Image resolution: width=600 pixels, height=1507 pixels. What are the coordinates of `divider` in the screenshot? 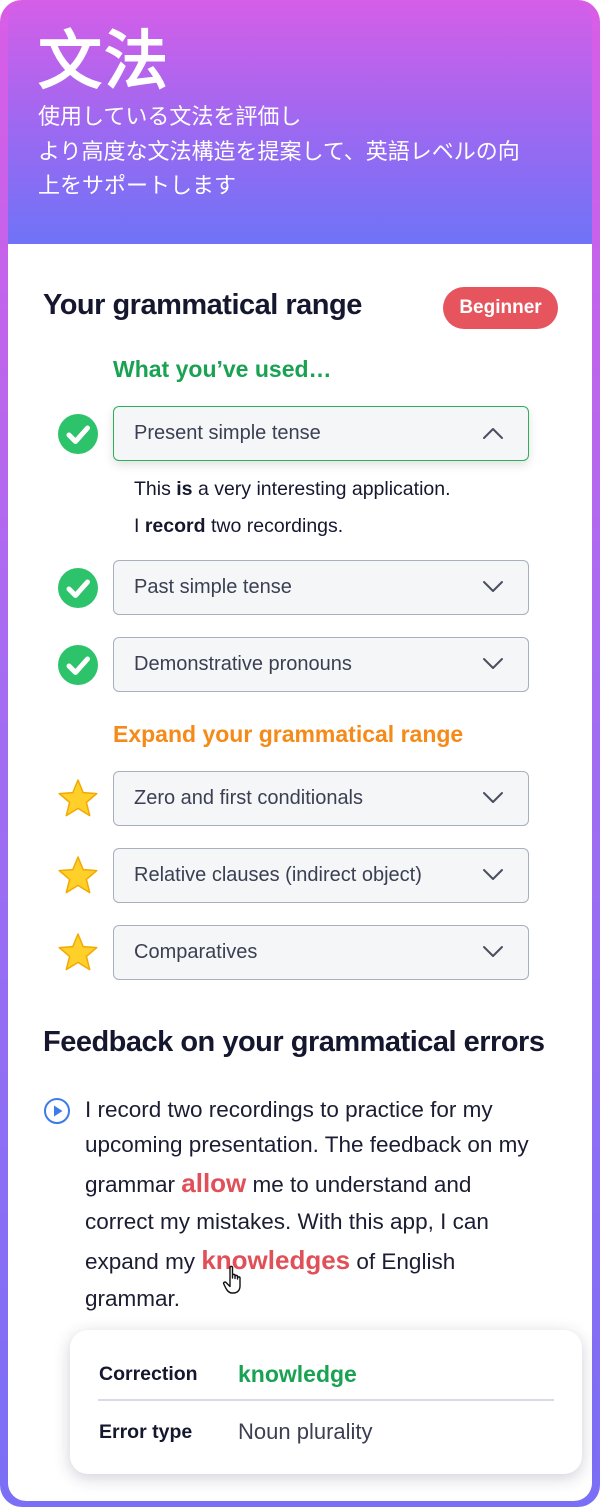 It's located at (326, 1400).